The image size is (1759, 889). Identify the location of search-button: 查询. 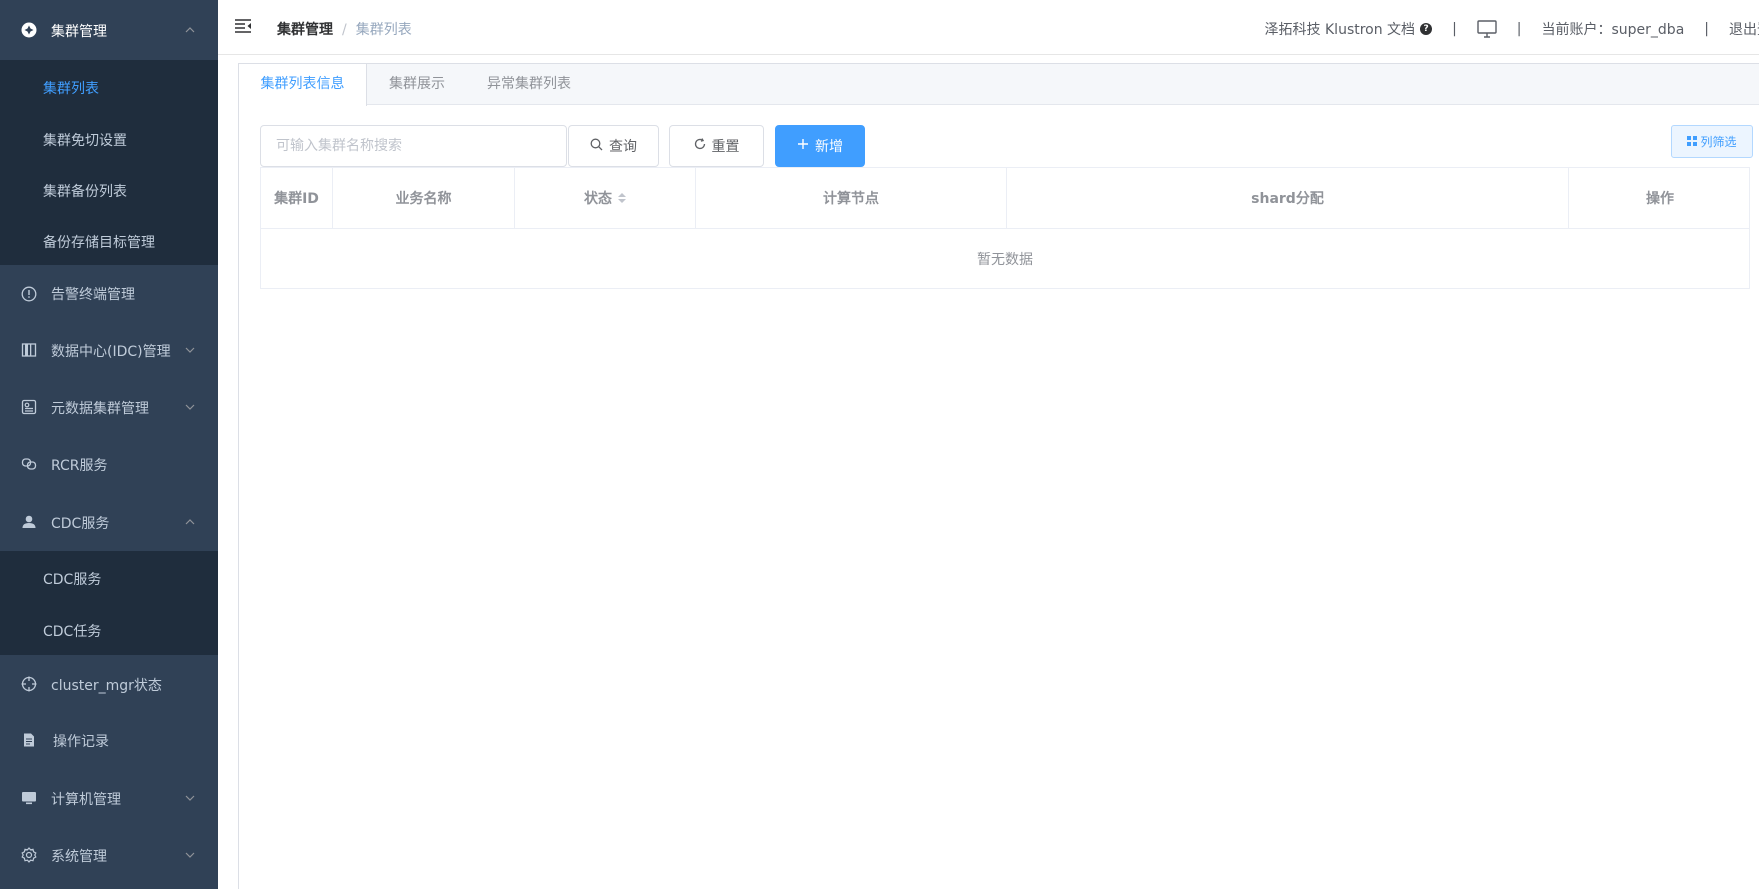
(613, 146).